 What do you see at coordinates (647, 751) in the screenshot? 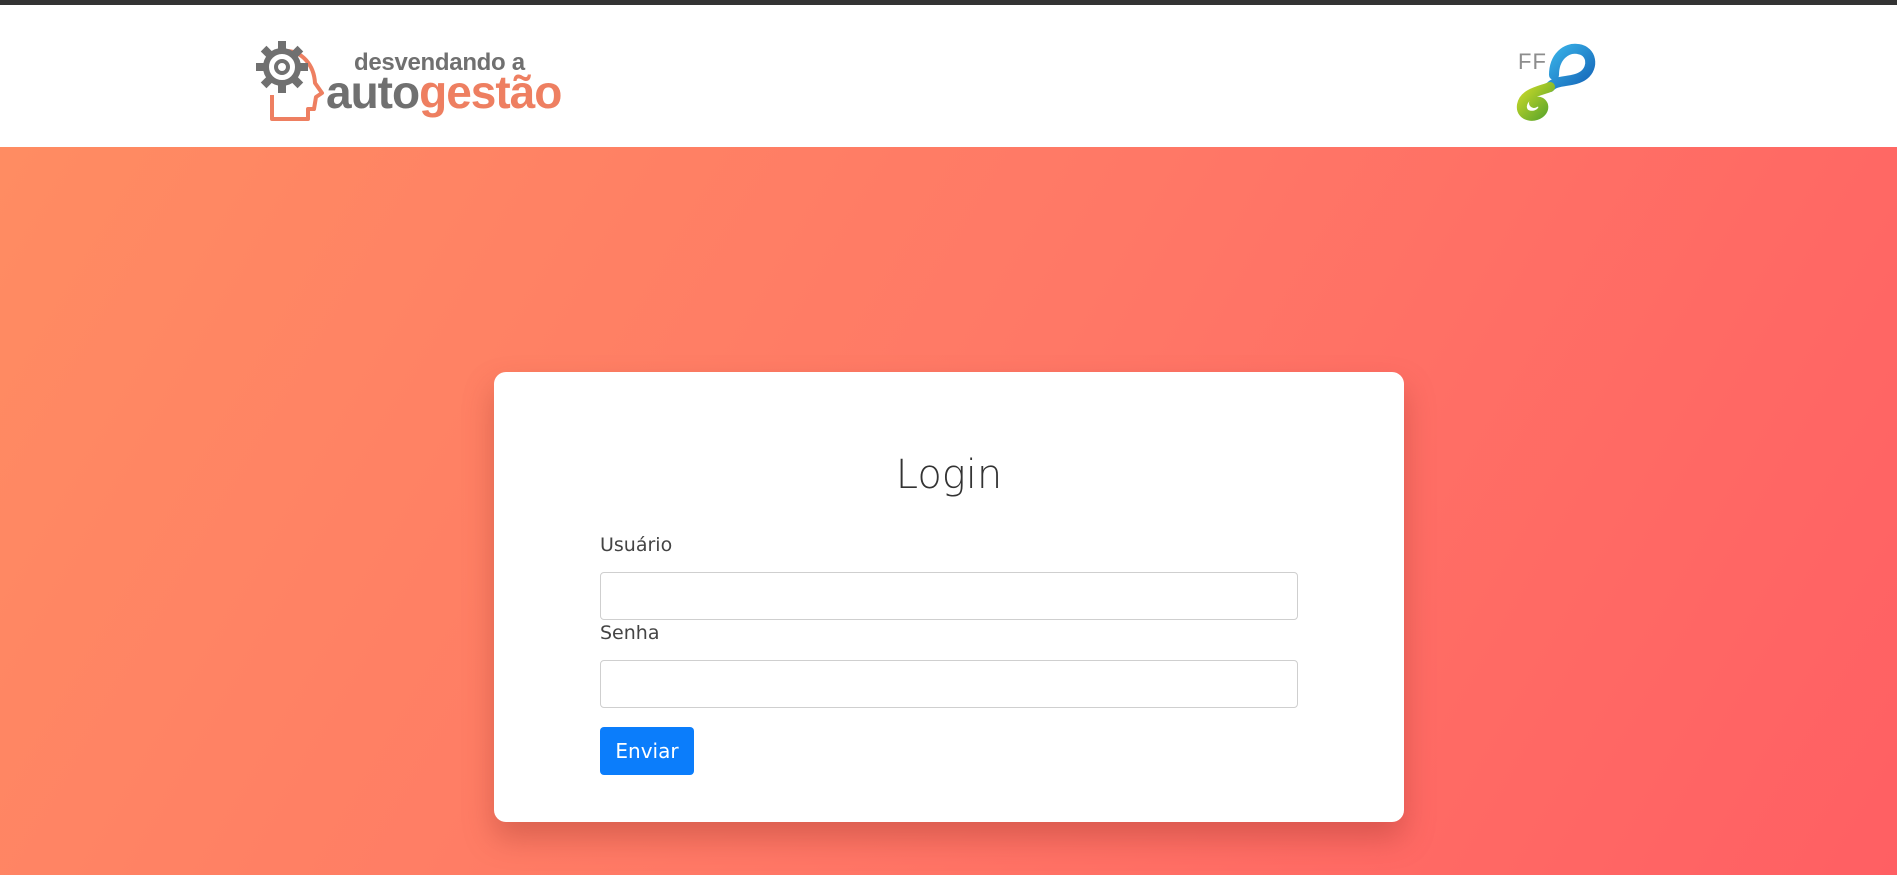
I see `submit-button: Enviar` at bounding box center [647, 751].